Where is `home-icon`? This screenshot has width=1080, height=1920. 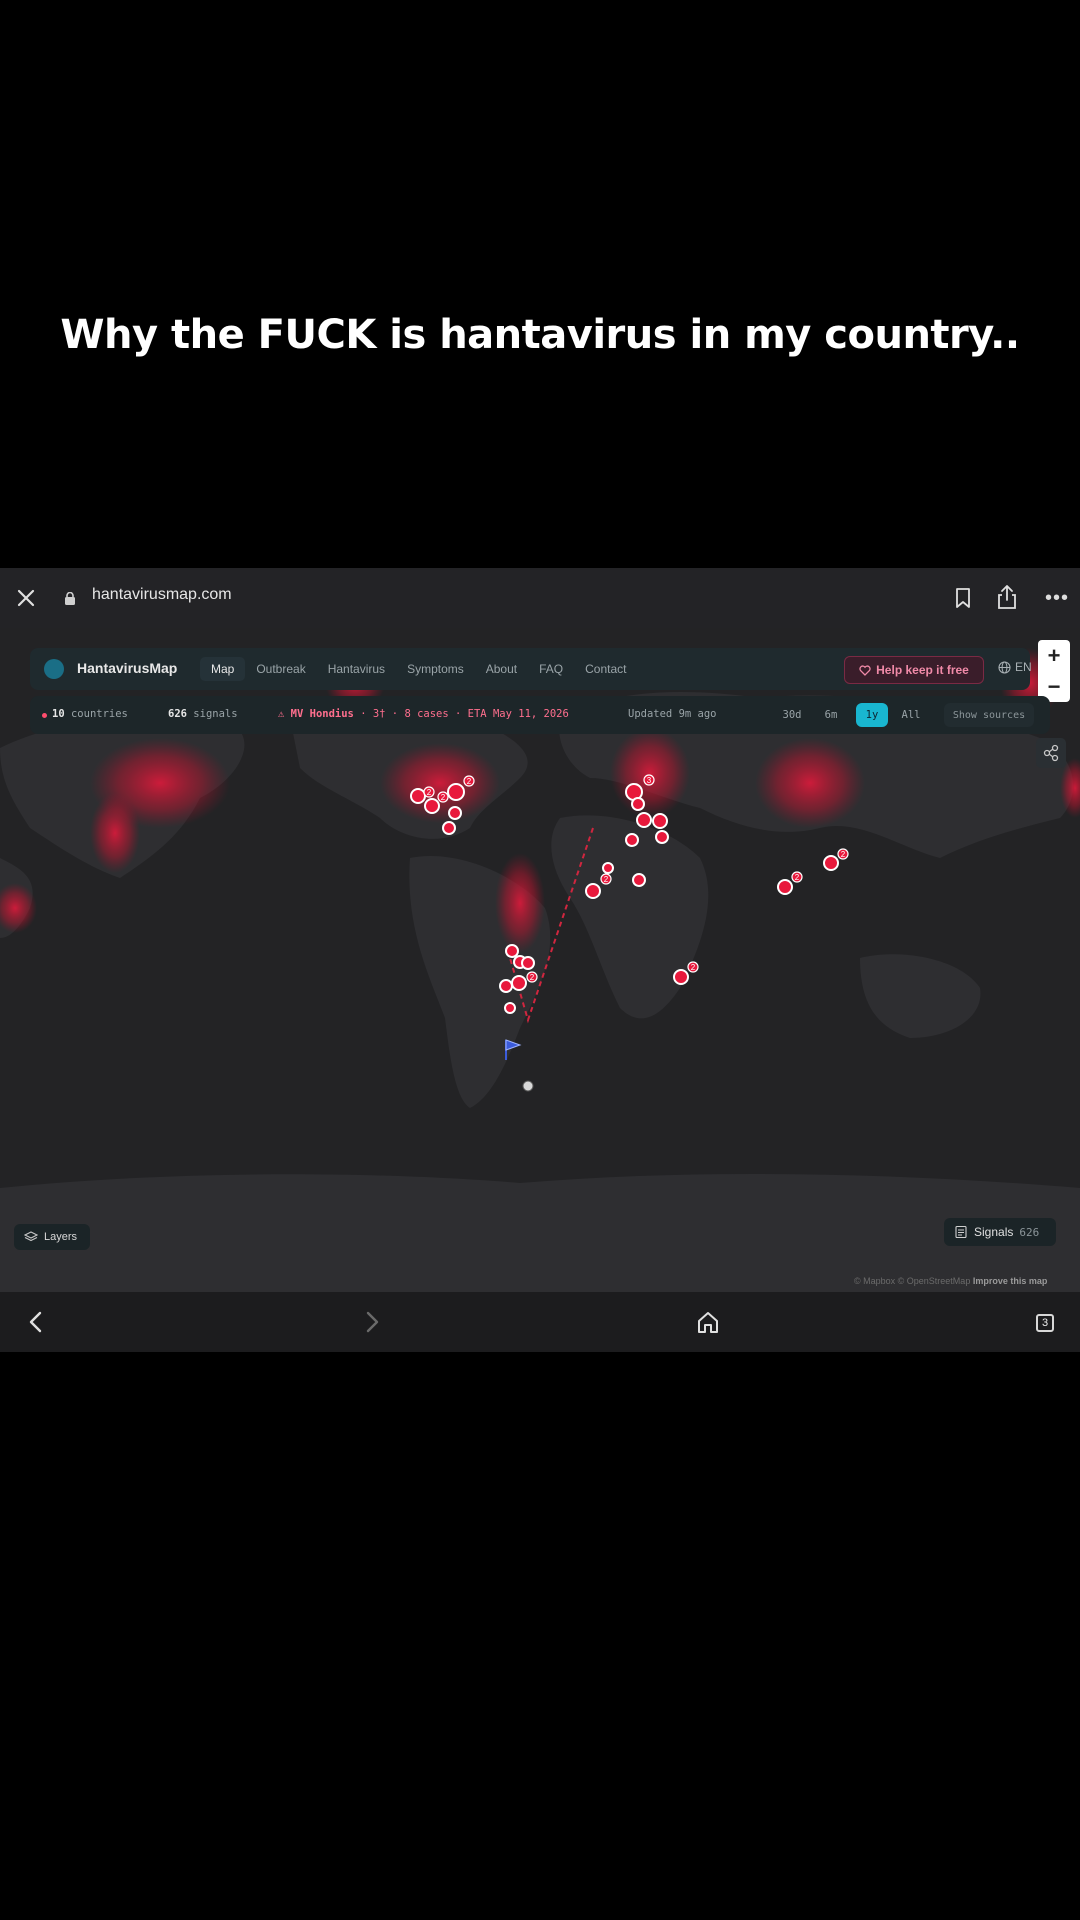 home-icon is located at coordinates (708, 1322).